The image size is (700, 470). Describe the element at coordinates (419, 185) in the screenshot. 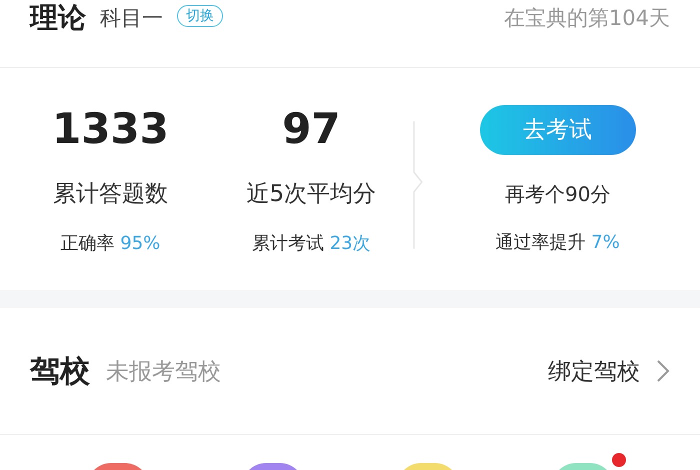

I see `divider-notch-icon` at that location.